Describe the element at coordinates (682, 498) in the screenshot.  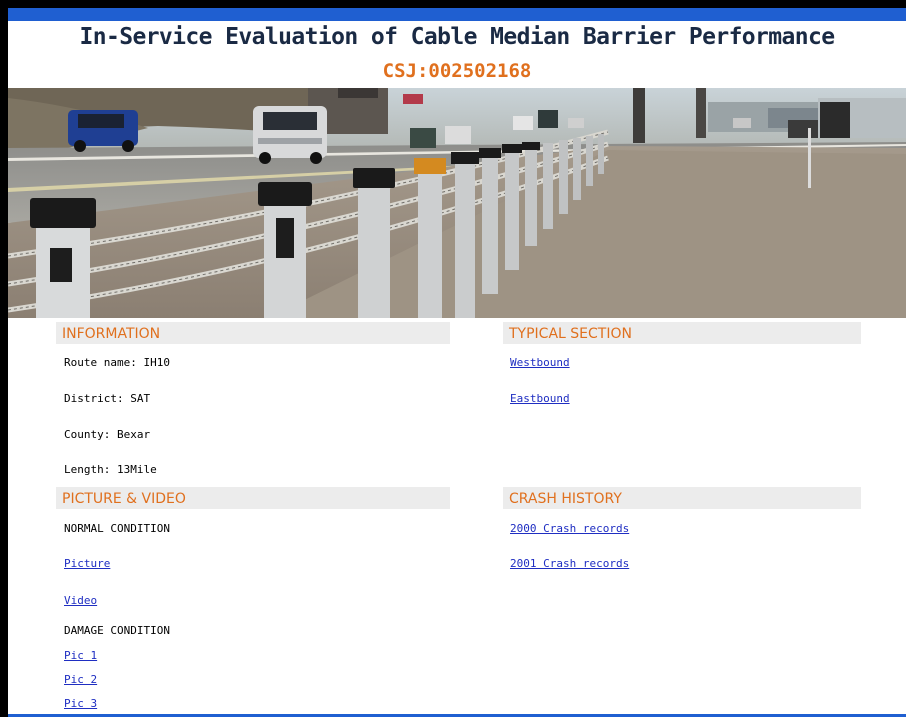
I see `section-header-crash-history: CRASH HISTORY` at that location.